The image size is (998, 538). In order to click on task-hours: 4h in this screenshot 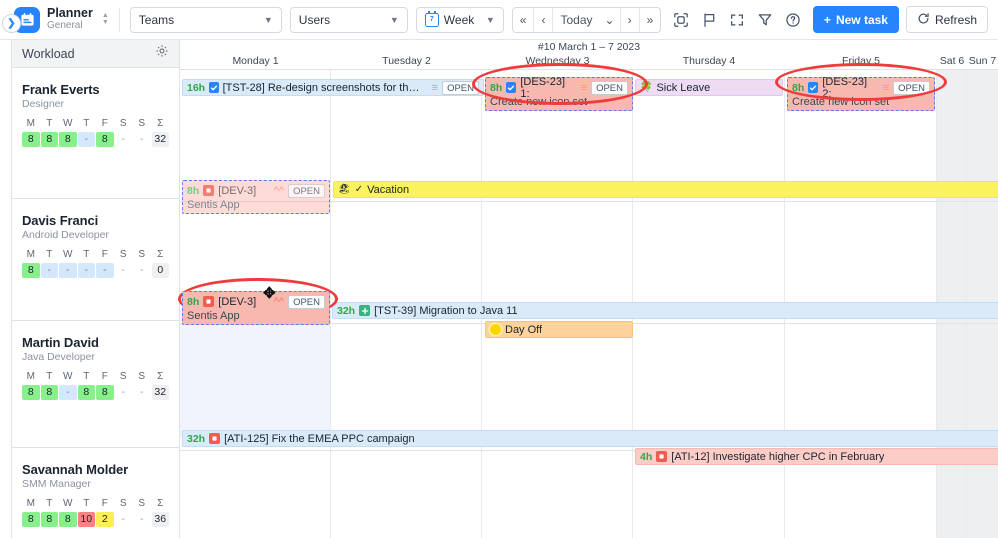, I will do `click(646, 456)`.